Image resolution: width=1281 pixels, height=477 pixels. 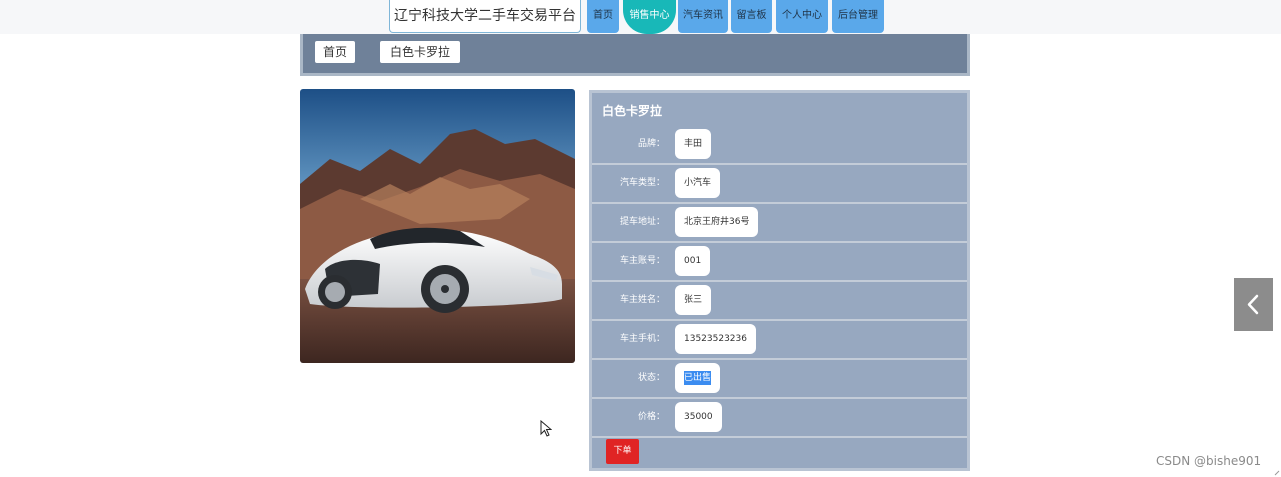 What do you see at coordinates (703, 16) in the screenshot?
I see `nav-car-news: 汽车资讯` at bounding box center [703, 16].